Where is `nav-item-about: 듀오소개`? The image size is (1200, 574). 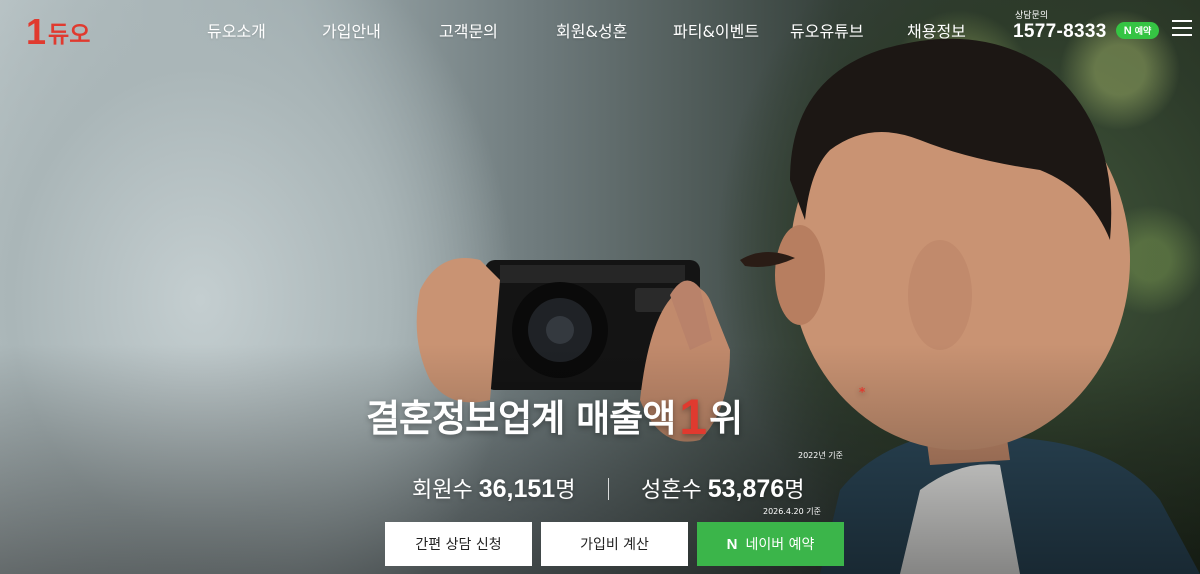 nav-item-about: 듀오소개 is located at coordinates (236, 30).